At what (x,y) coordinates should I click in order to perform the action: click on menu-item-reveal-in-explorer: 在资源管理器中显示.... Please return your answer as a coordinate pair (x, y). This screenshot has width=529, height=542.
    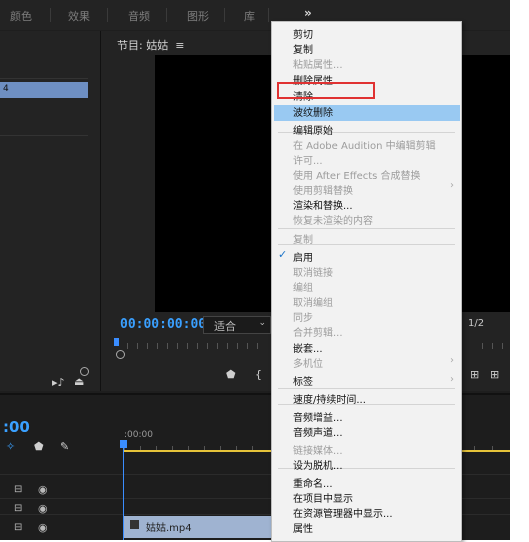
    Looking at the image, I should click on (343, 512).